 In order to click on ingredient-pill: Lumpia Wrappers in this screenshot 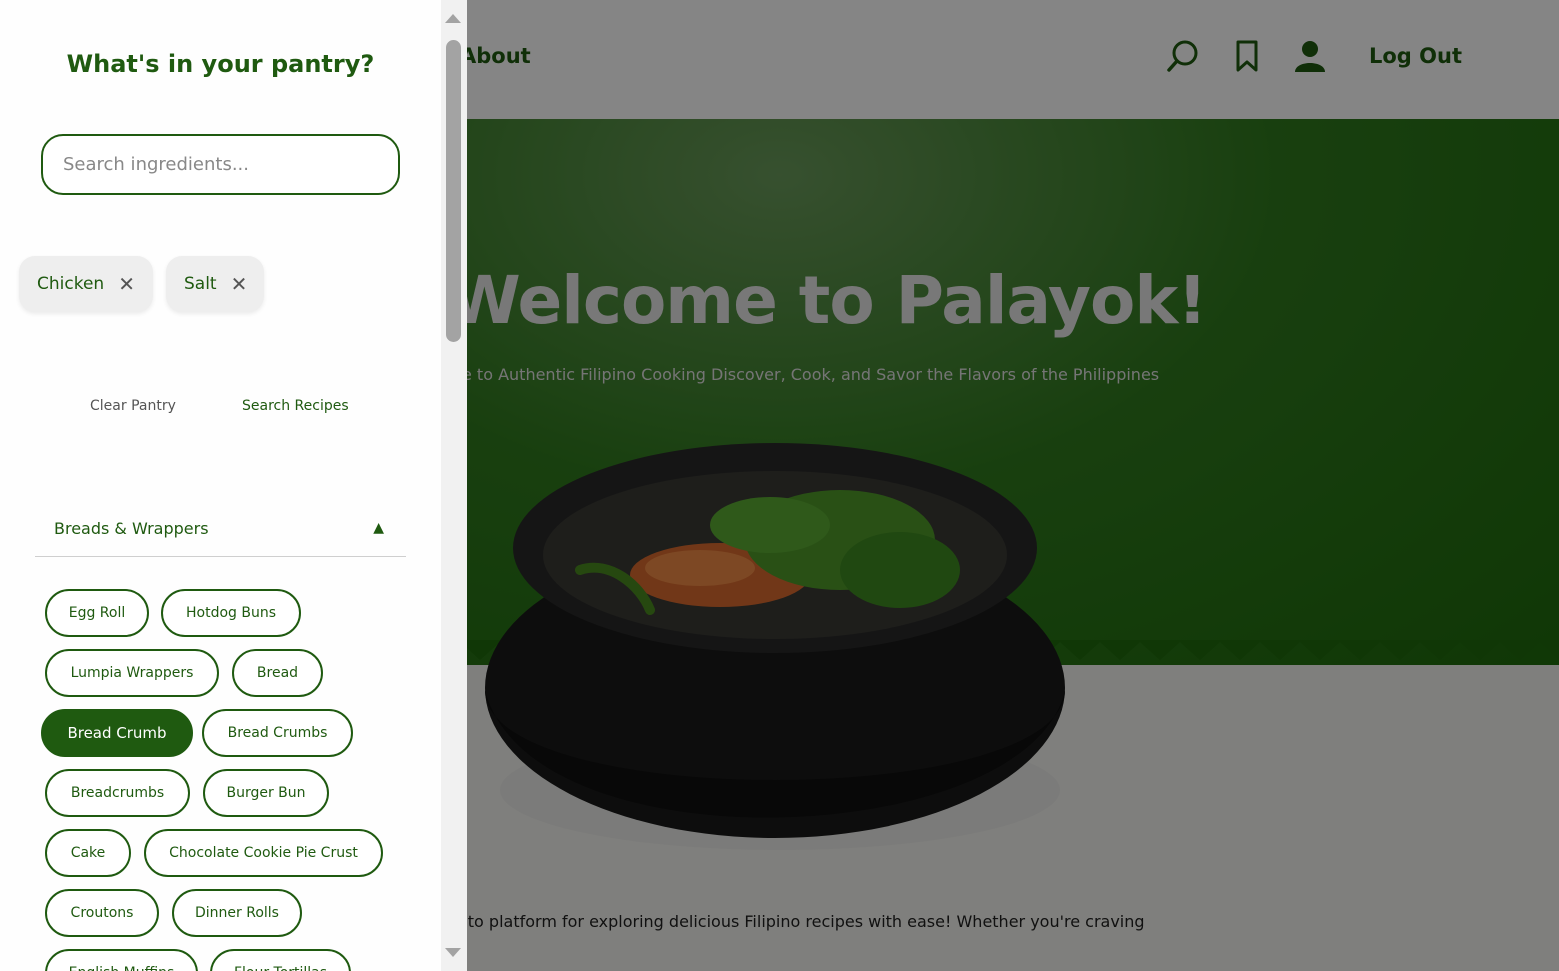, I will do `click(132, 673)`.